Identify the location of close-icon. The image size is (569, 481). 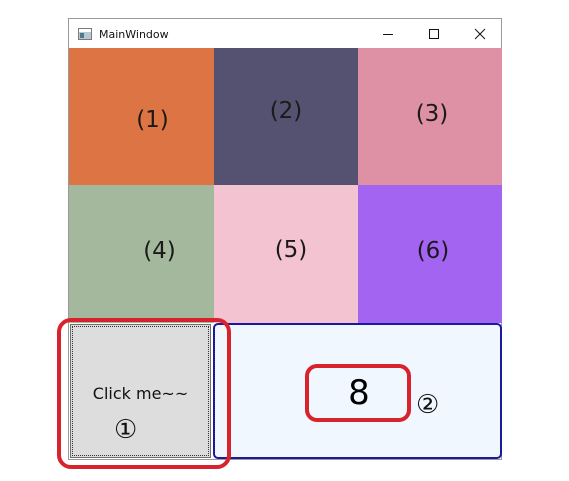
(480, 34).